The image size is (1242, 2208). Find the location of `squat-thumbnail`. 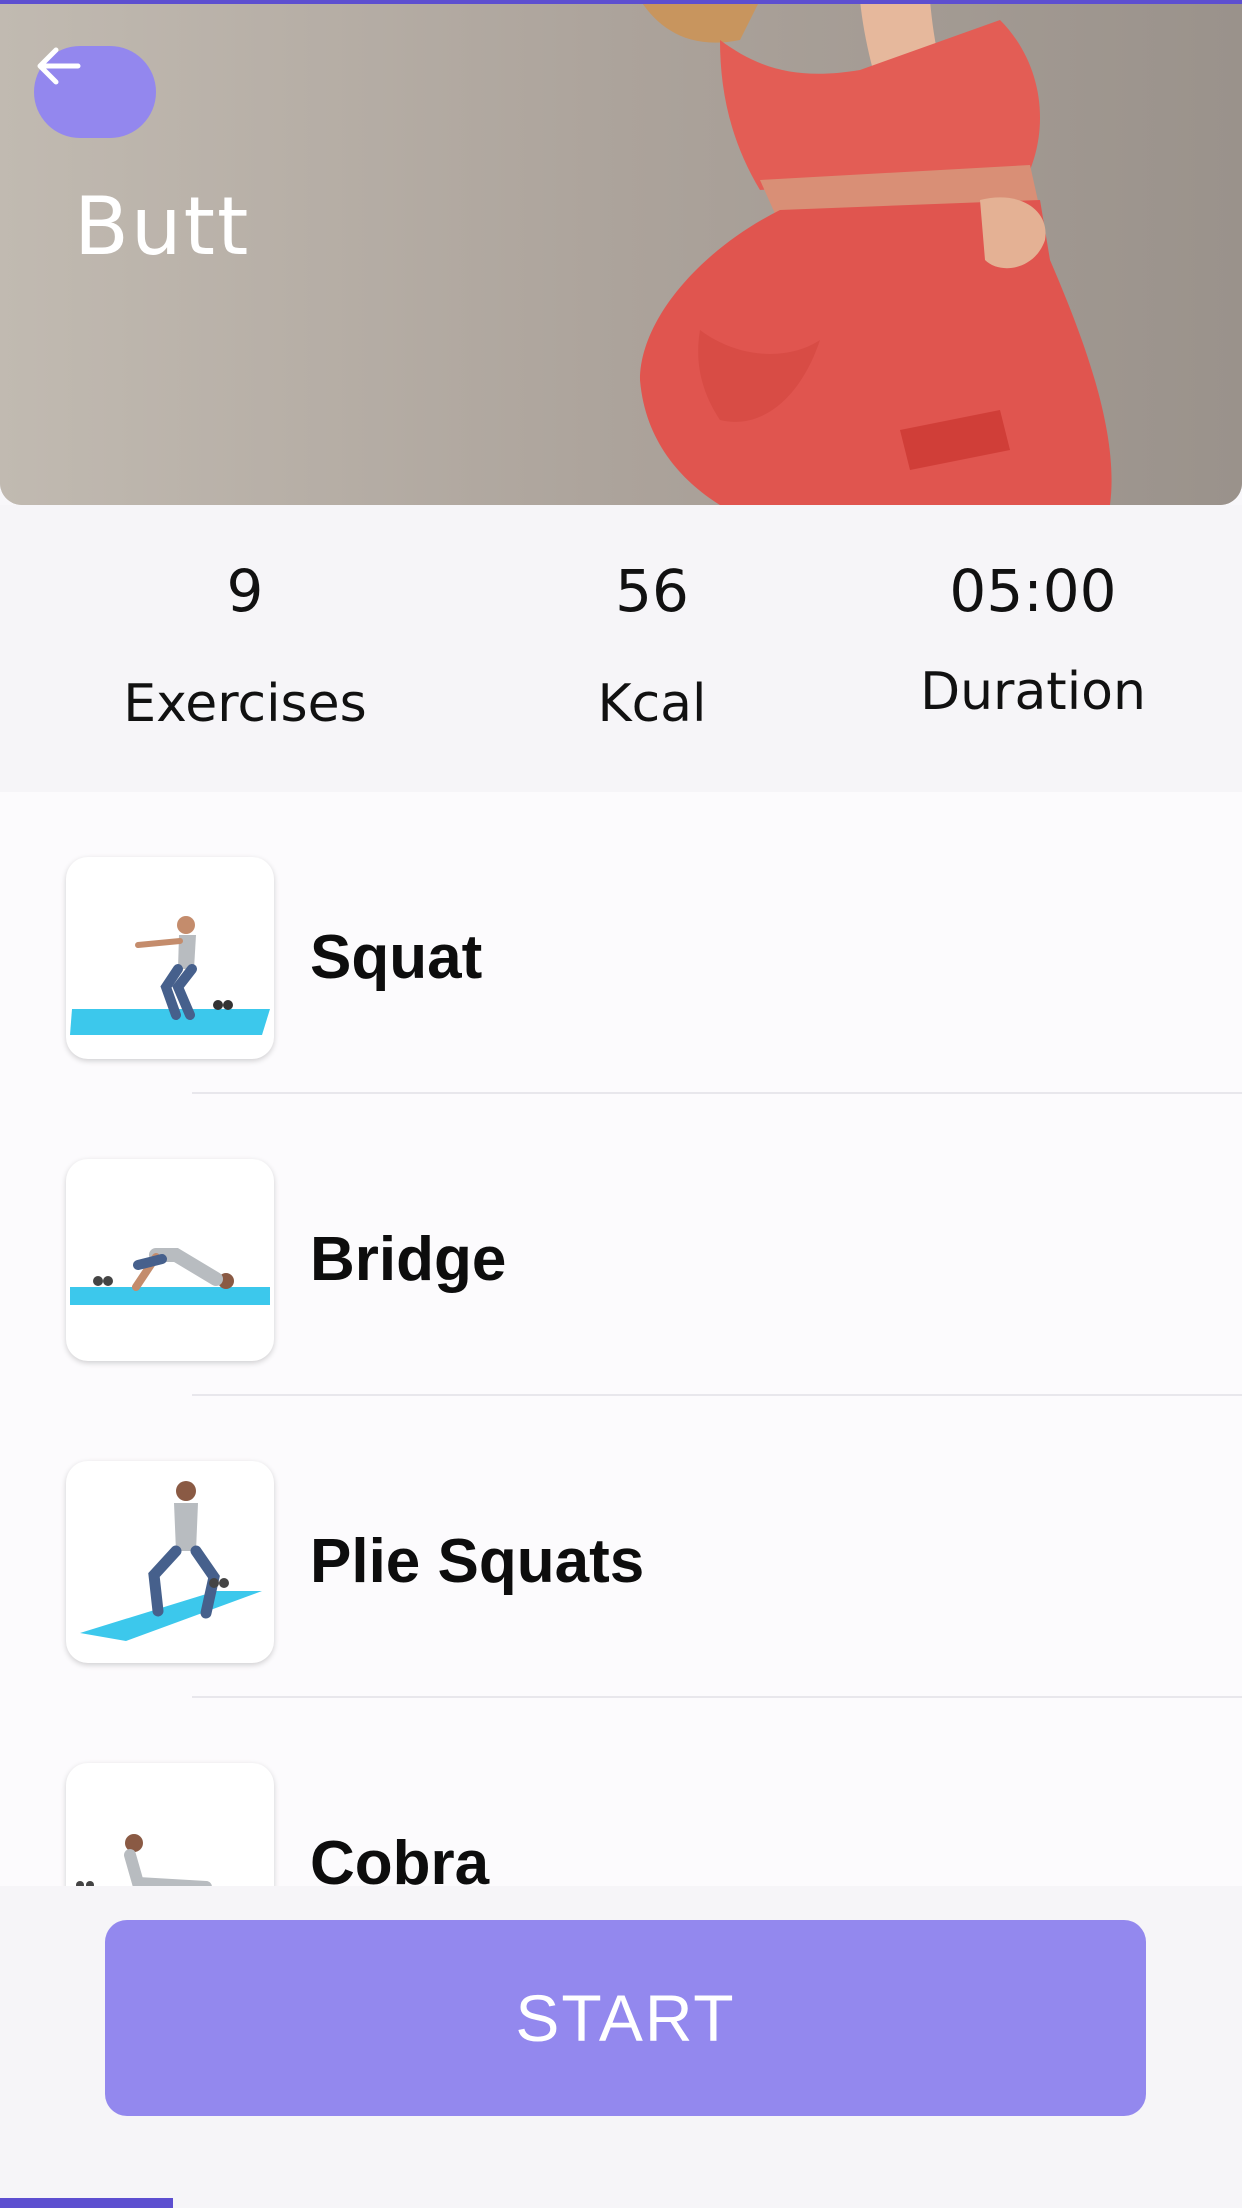

squat-thumbnail is located at coordinates (170, 958).